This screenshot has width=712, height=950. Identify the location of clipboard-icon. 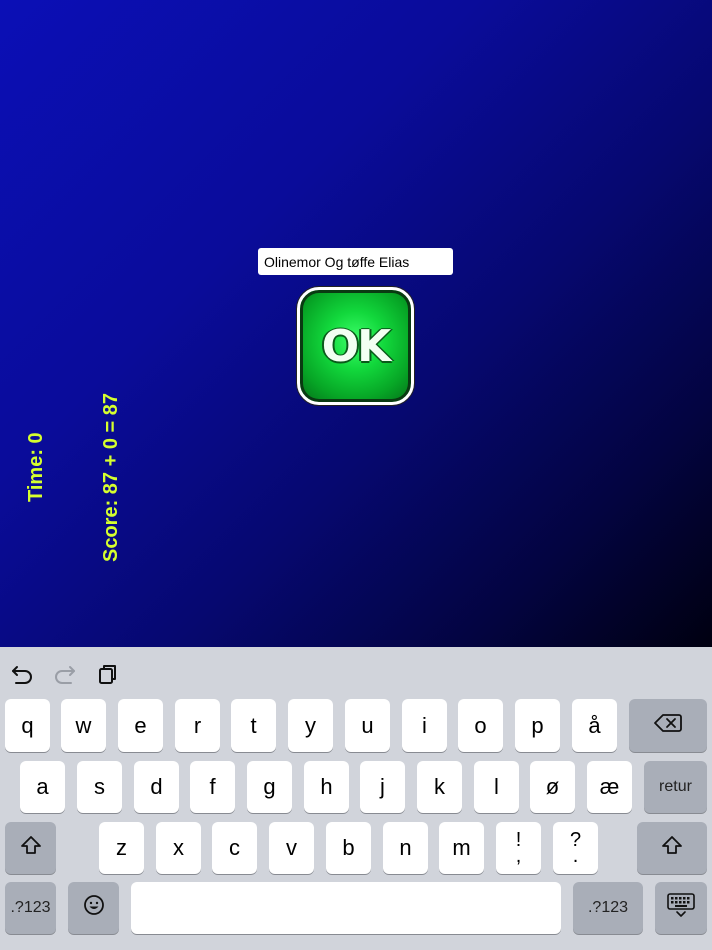
(108, 674).